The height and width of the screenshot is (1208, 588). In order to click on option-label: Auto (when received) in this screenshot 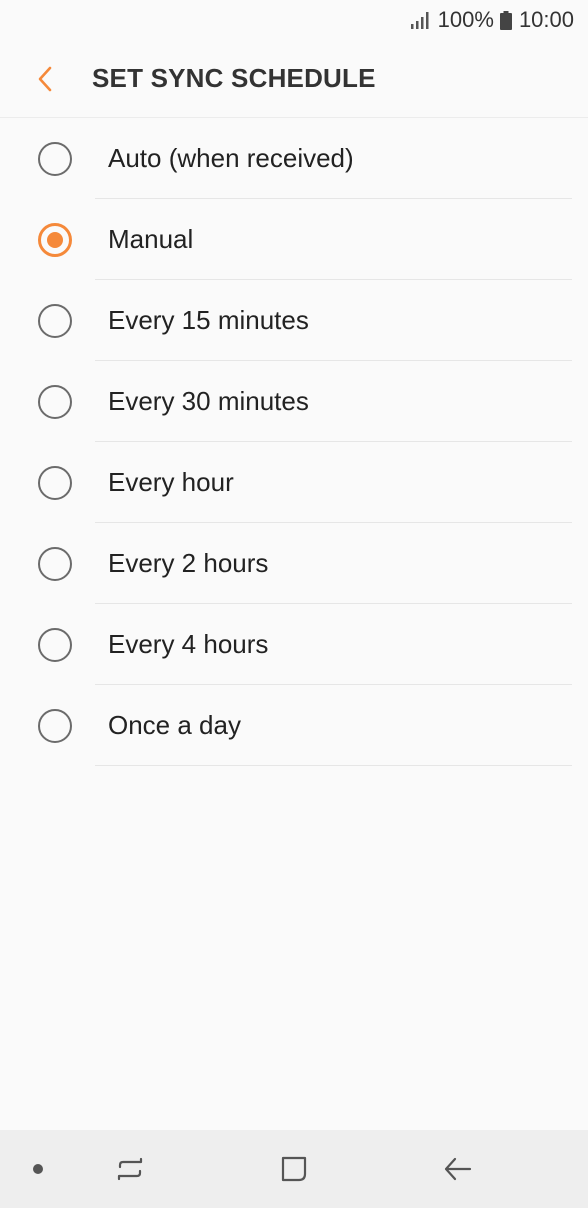, I will do `click(231, 158)`.